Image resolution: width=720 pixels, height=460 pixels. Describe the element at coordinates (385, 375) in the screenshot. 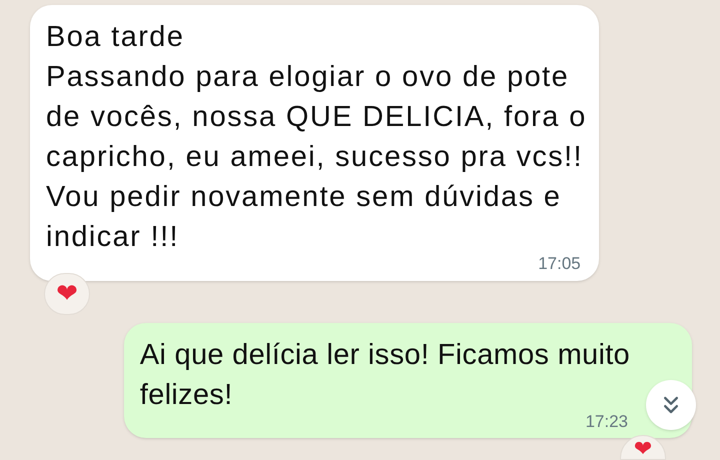

I see `message-text: Ai que delícia ler isso! Ficamos muito felizes!` at that location.